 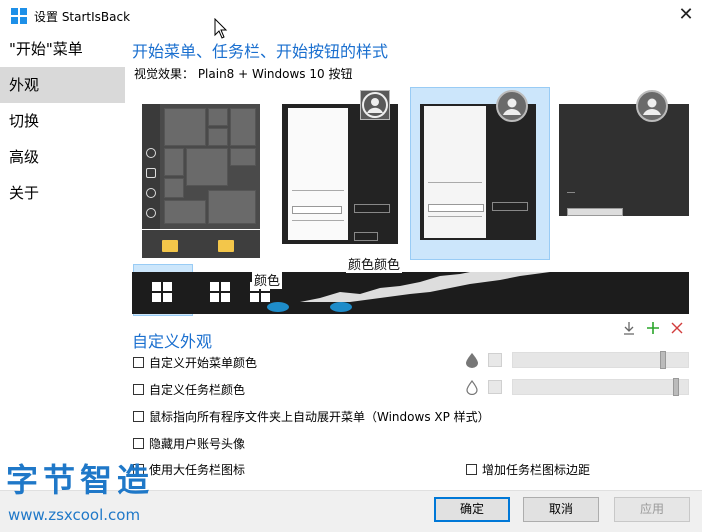 I want to click on torn-overlay, so click(x=425, y=282).